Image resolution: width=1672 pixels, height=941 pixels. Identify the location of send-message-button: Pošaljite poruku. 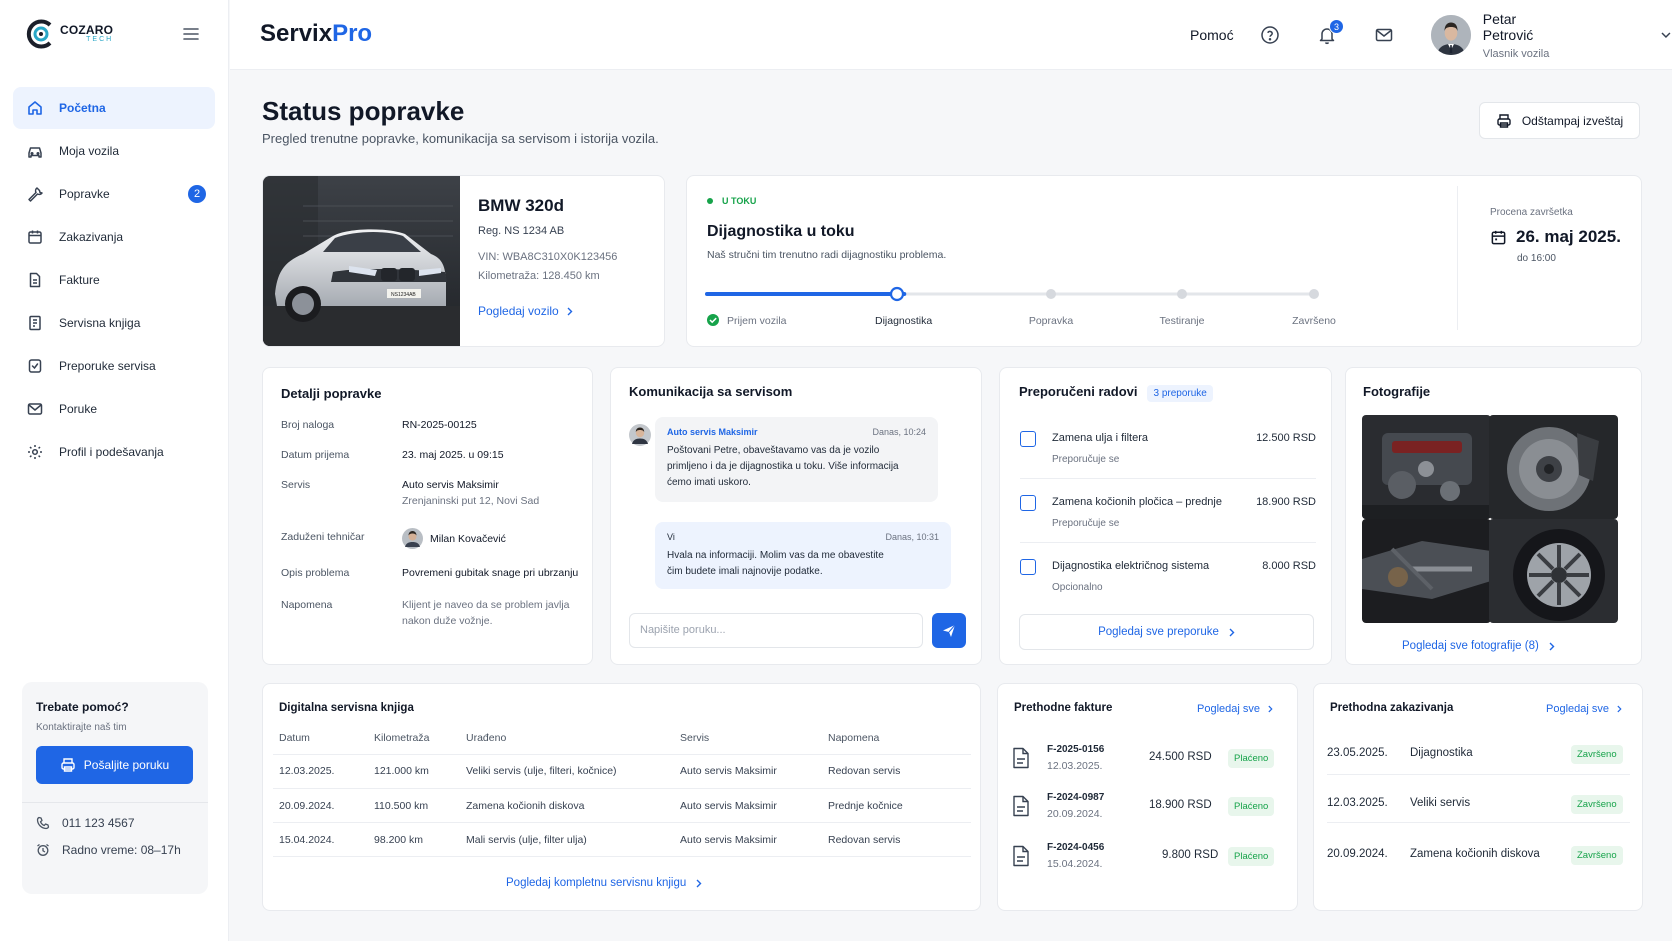
(114, 765).